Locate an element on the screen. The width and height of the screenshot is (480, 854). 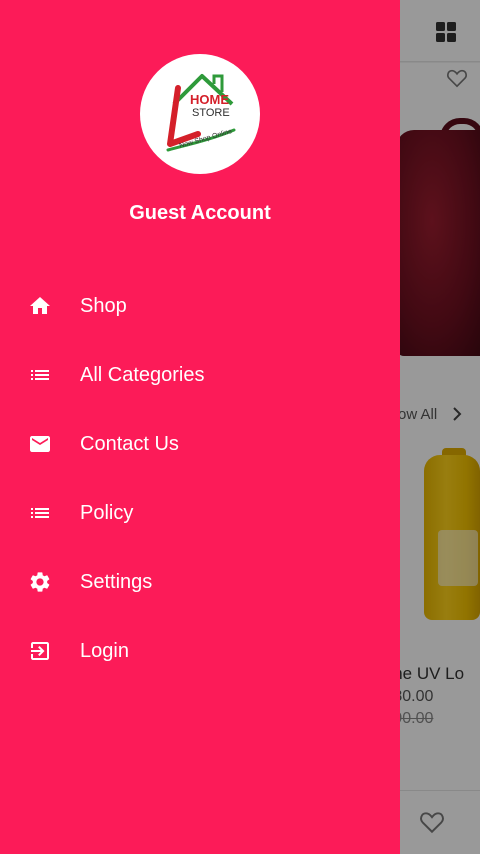
menu-label-login: Login is located at coordinates (104, 650).